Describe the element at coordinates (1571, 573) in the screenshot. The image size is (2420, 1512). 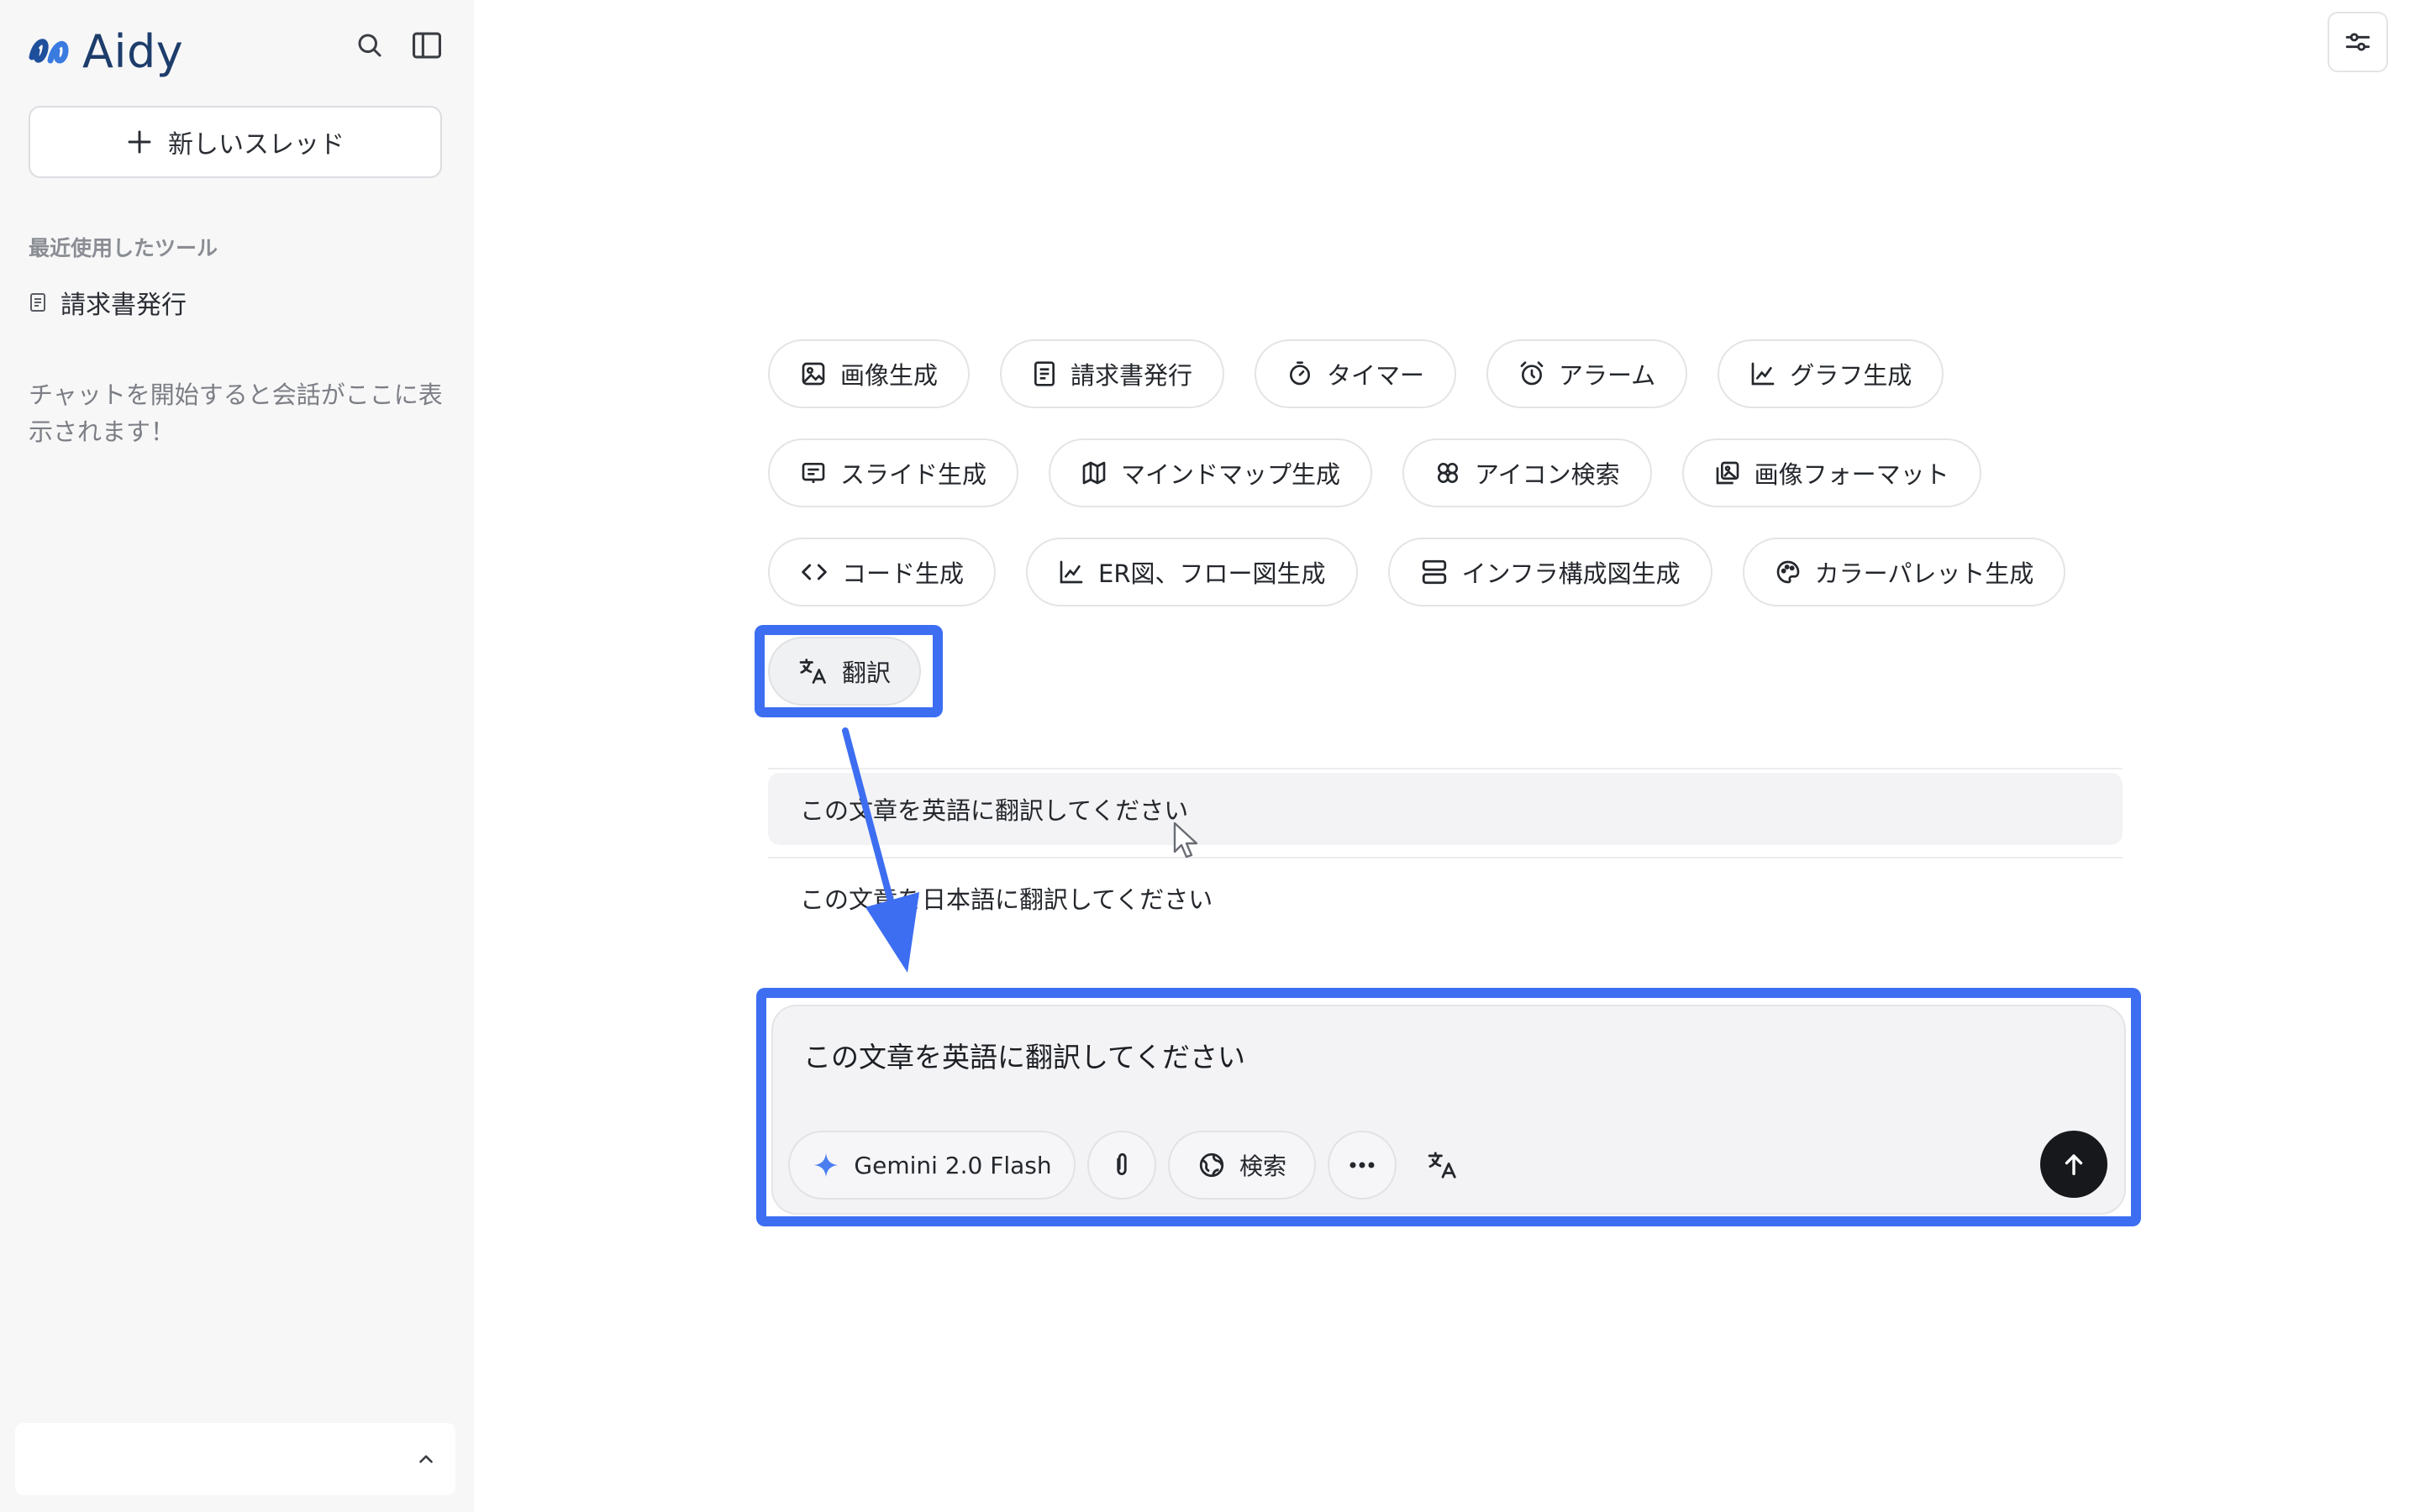
I see `tool-chip-label: インフラ構成図生成` at that location.